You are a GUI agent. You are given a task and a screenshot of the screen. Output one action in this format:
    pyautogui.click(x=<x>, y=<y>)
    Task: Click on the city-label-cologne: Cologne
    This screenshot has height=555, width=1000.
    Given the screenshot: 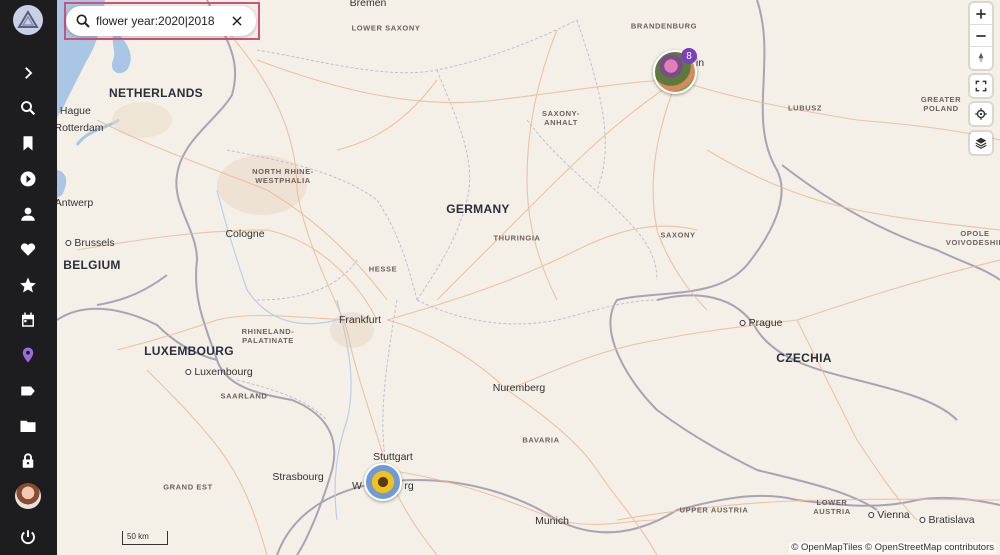 What is the action you would take?
    pyautogui.click(x=245, y=234)
    